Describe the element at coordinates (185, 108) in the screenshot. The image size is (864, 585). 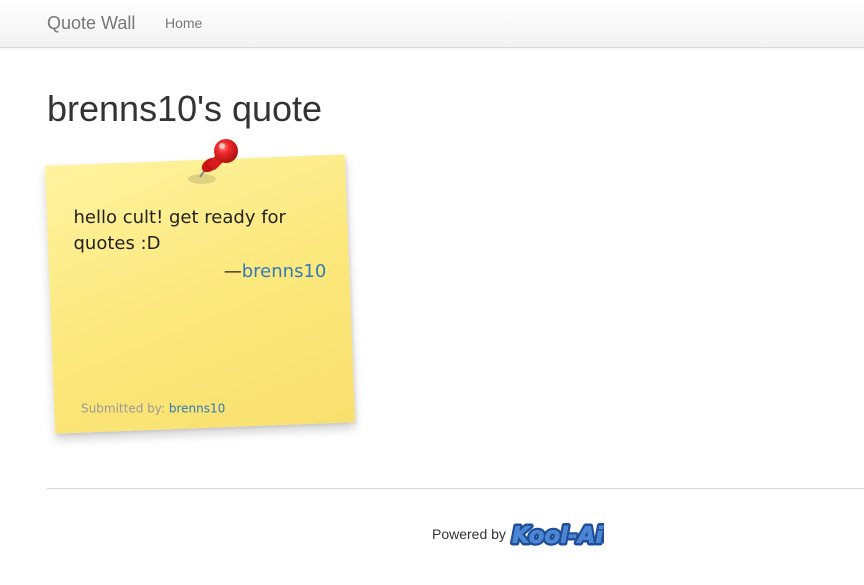
I see `page-title: brenns10's quote` at that location.